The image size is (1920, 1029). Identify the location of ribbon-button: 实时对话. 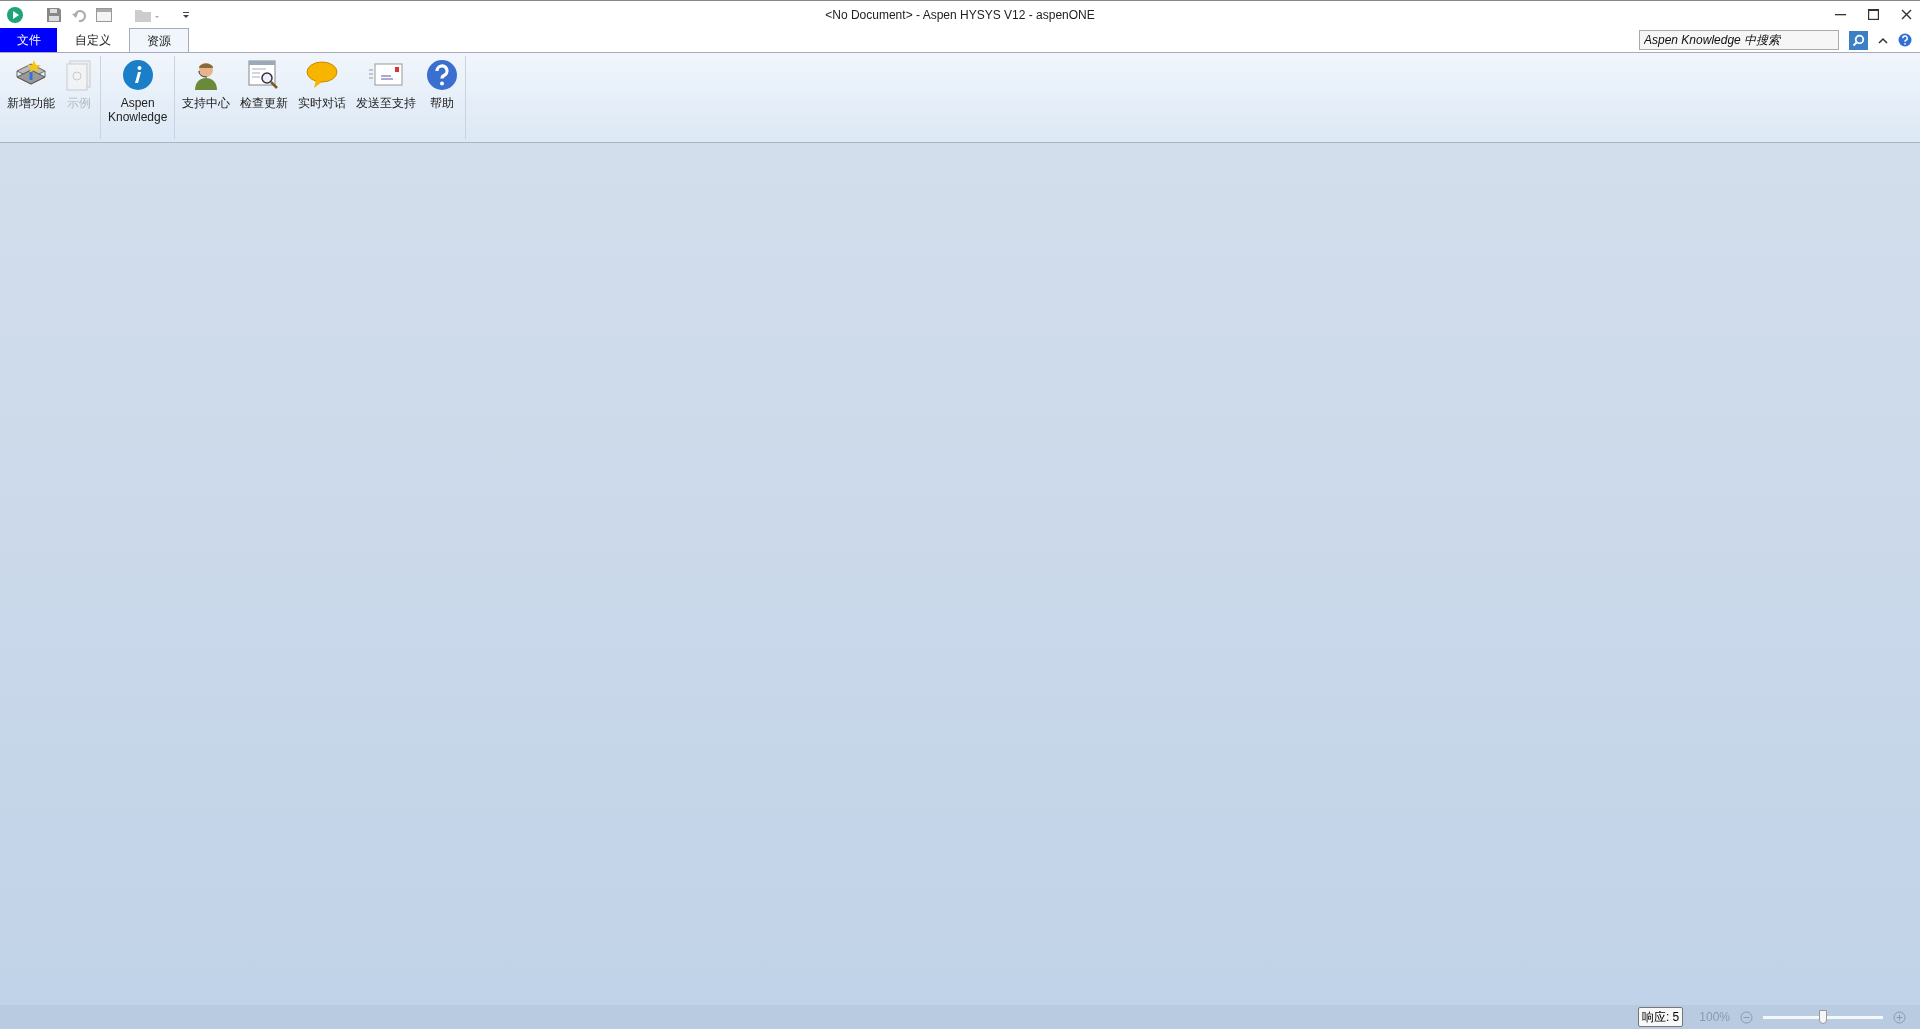
(322, 83).